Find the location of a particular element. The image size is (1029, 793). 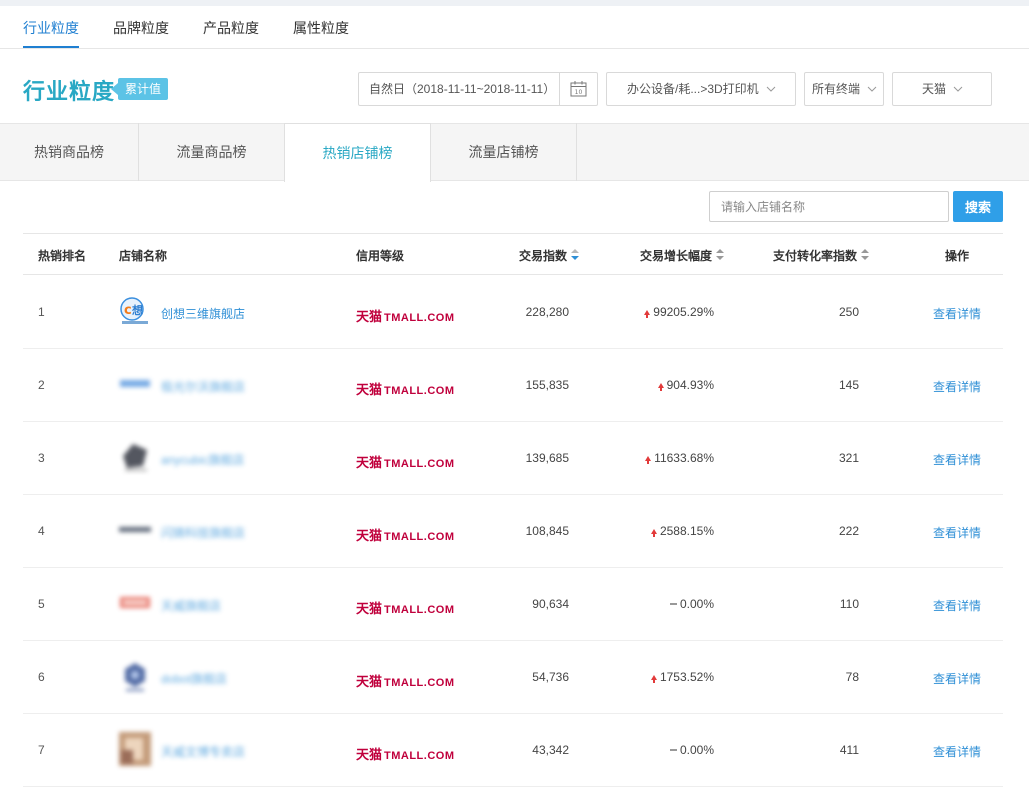

trade-index-value: 139,685 is located at coordinates (547, 458).